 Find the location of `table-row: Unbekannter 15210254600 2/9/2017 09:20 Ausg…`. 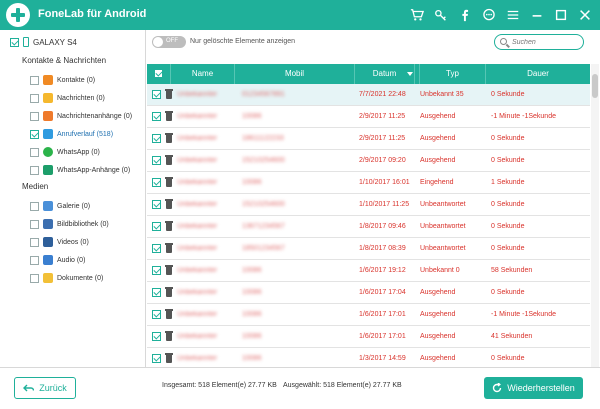

table-row: Unbekannter 15210254600 2/9/2017 09:20 Ausg… is located at coordinates (368, 161).